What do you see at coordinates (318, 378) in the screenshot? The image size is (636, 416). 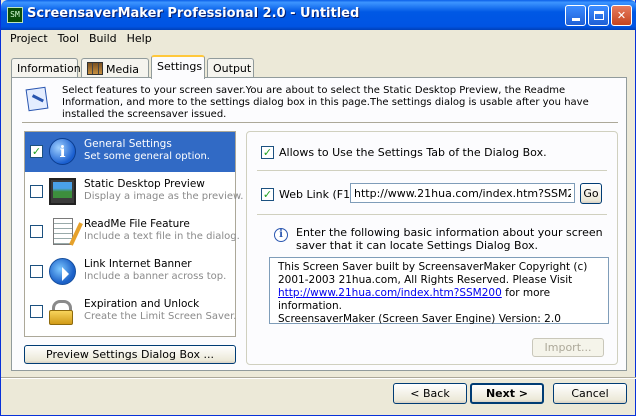 I see `footer-divider-highlight` at bounding box center [318, 378].